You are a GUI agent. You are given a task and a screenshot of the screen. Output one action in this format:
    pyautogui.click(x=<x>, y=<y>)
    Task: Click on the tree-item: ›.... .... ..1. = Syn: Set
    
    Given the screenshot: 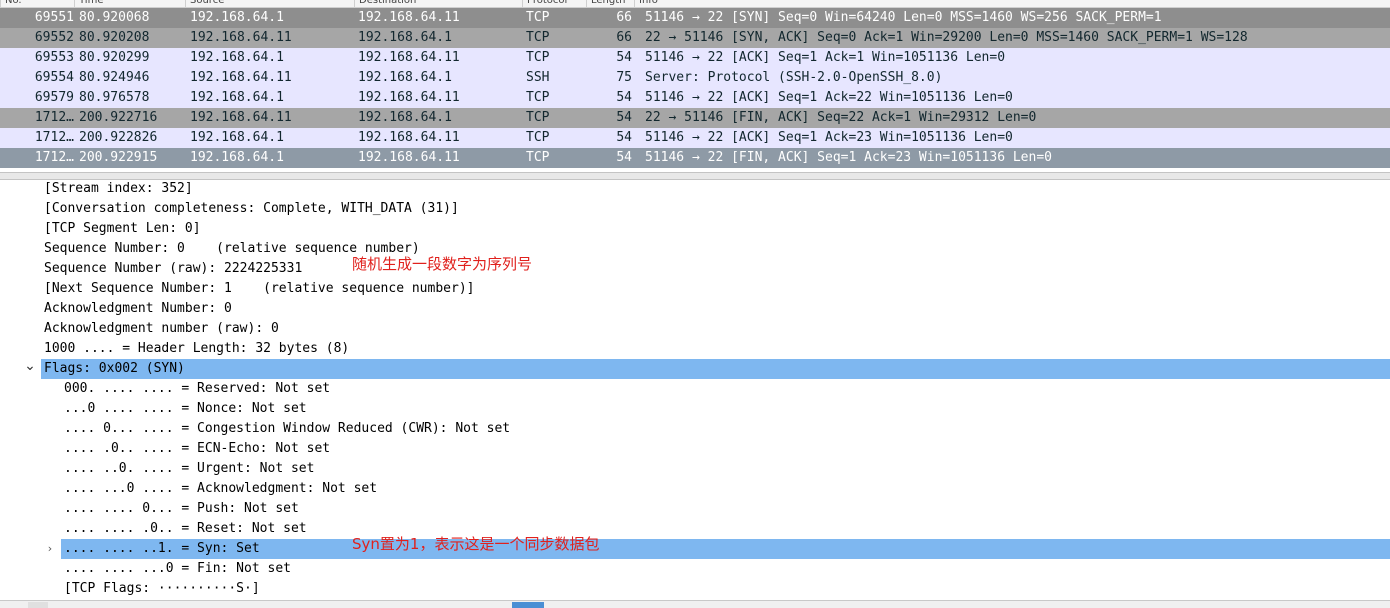 What is the action you would take?
    pyautogui.click(x=719, y=549)
    